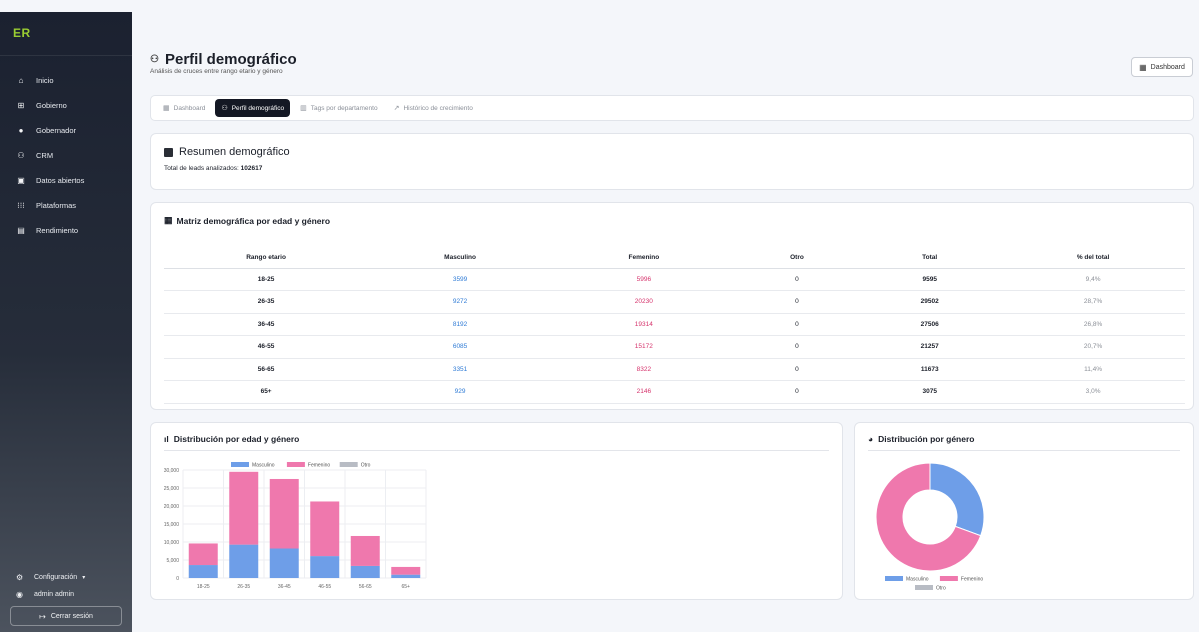 This screenshot has height=632, width=1199. I want to click on cell-femenino: 2146, so click(643, 392).